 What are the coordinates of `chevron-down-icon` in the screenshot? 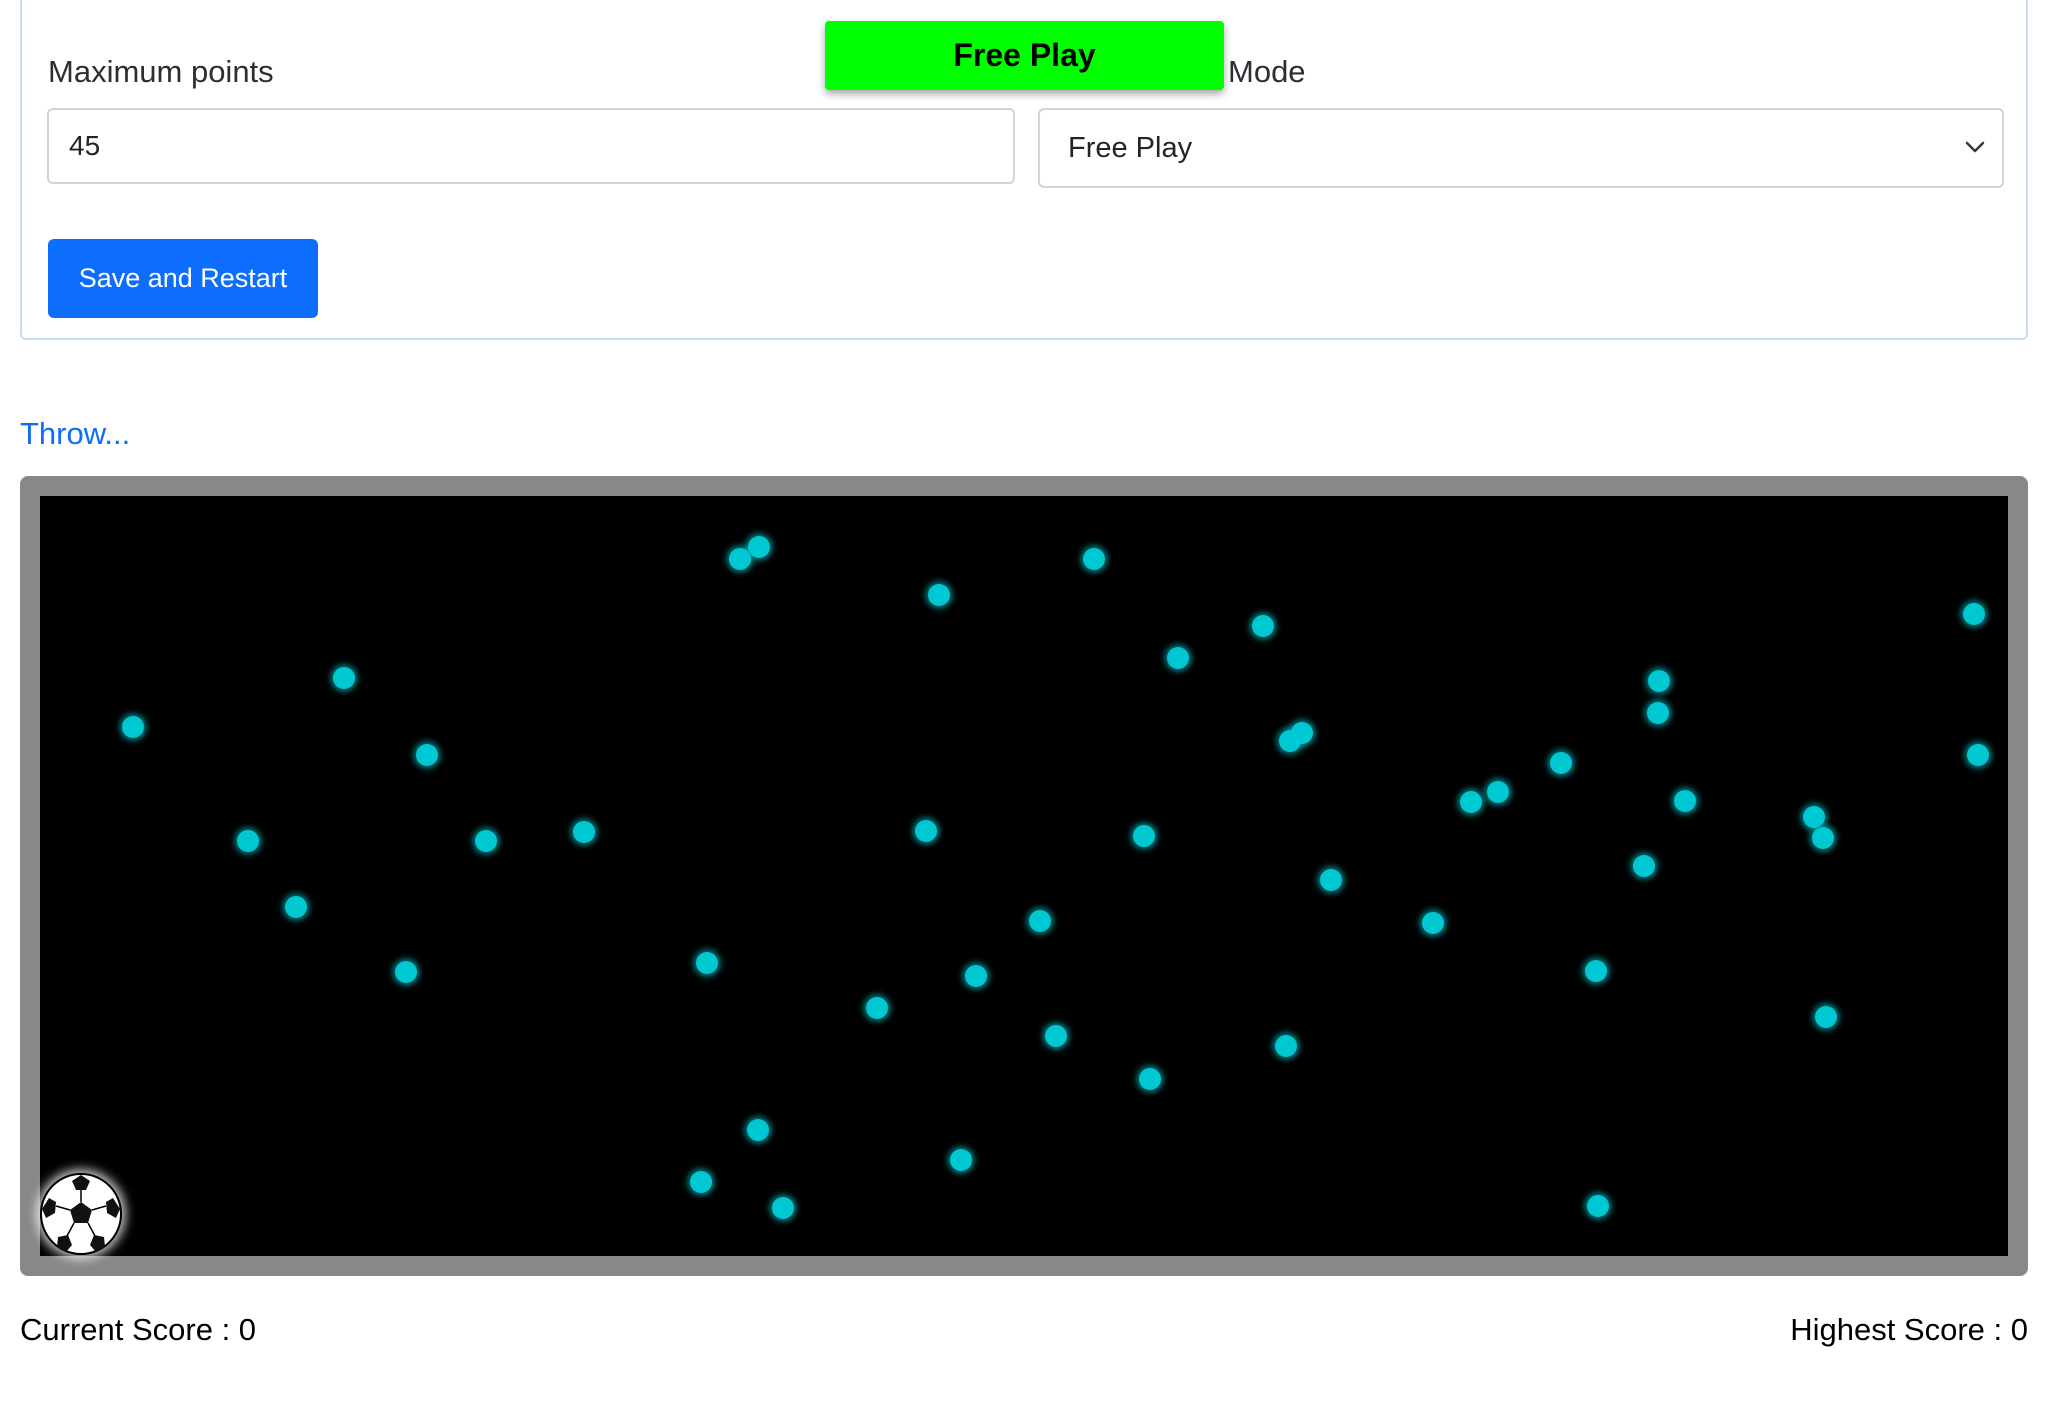 It's located at (1975, 147).